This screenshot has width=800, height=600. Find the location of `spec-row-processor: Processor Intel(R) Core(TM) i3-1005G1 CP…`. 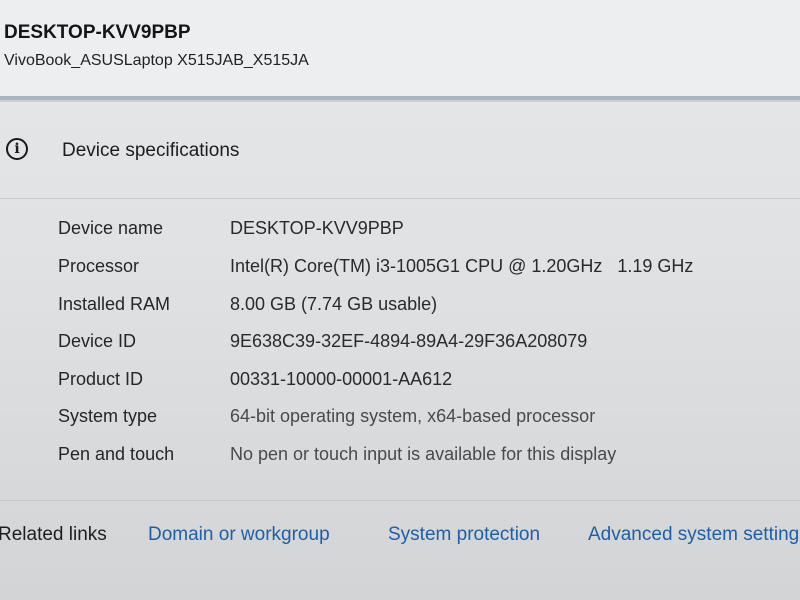

spec-row-processor: Processor Intel(R) Core(TM) i3-1005G1 CP… is located at coordinates (400, 271).